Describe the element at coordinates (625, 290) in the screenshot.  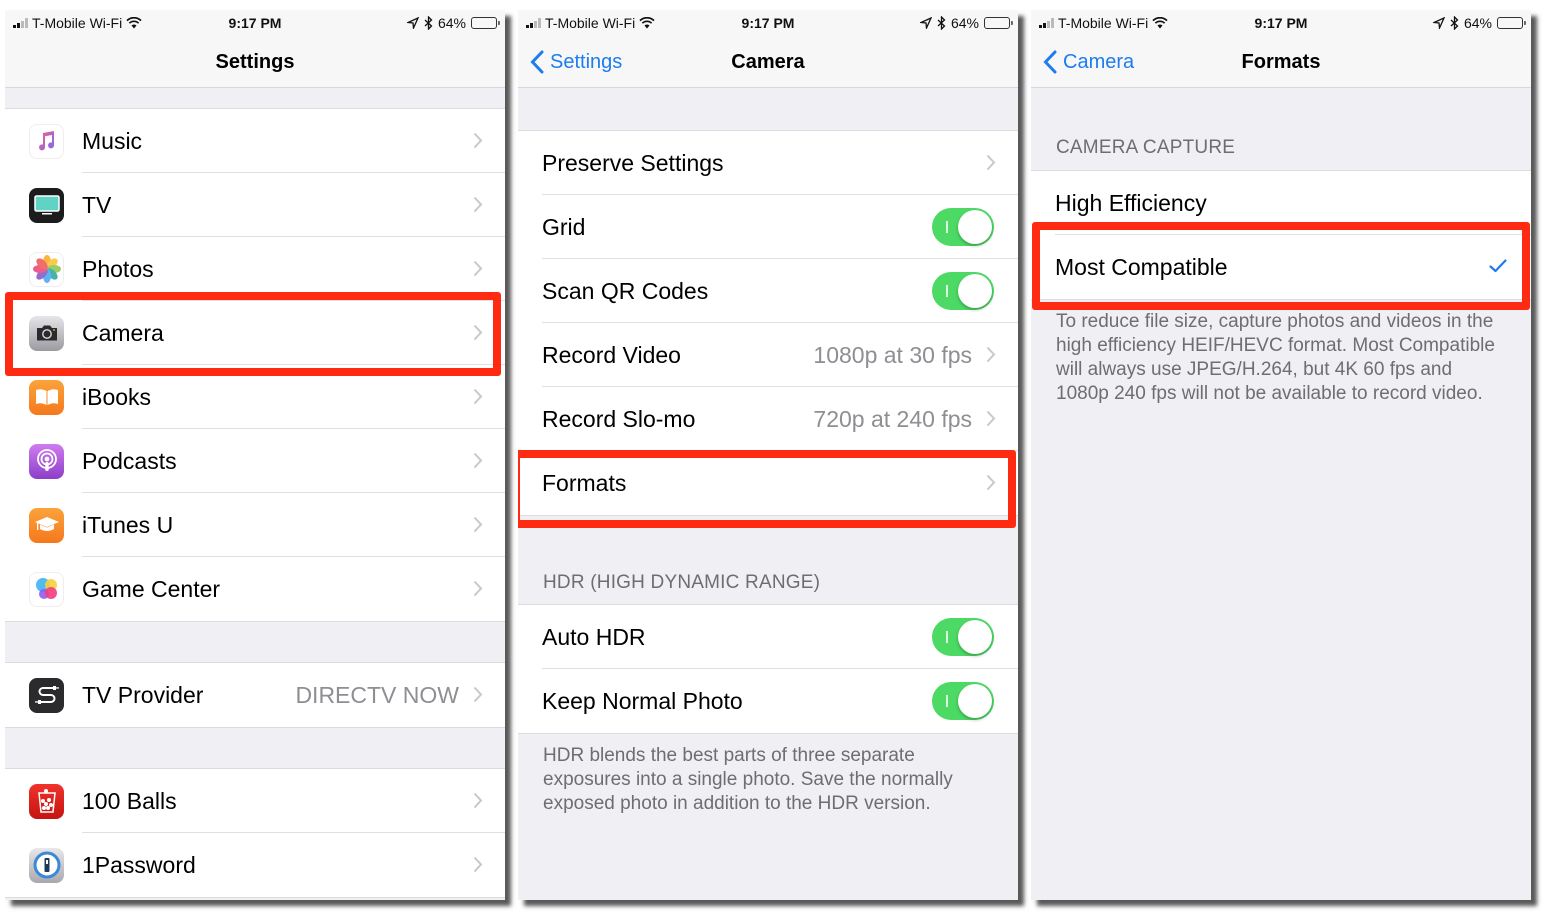
I see `row-label: Scan QR Codes` at that location.